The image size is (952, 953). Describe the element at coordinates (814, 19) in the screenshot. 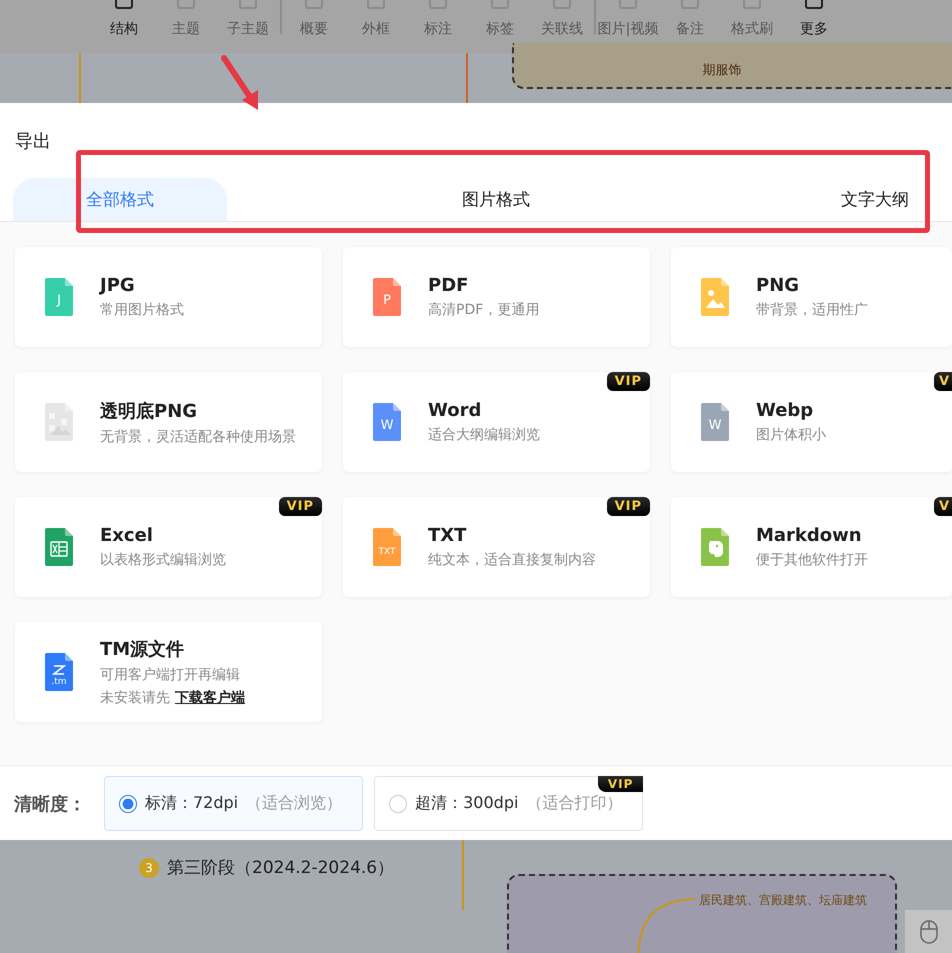

I see `toolbar-button: 更多` at that location.